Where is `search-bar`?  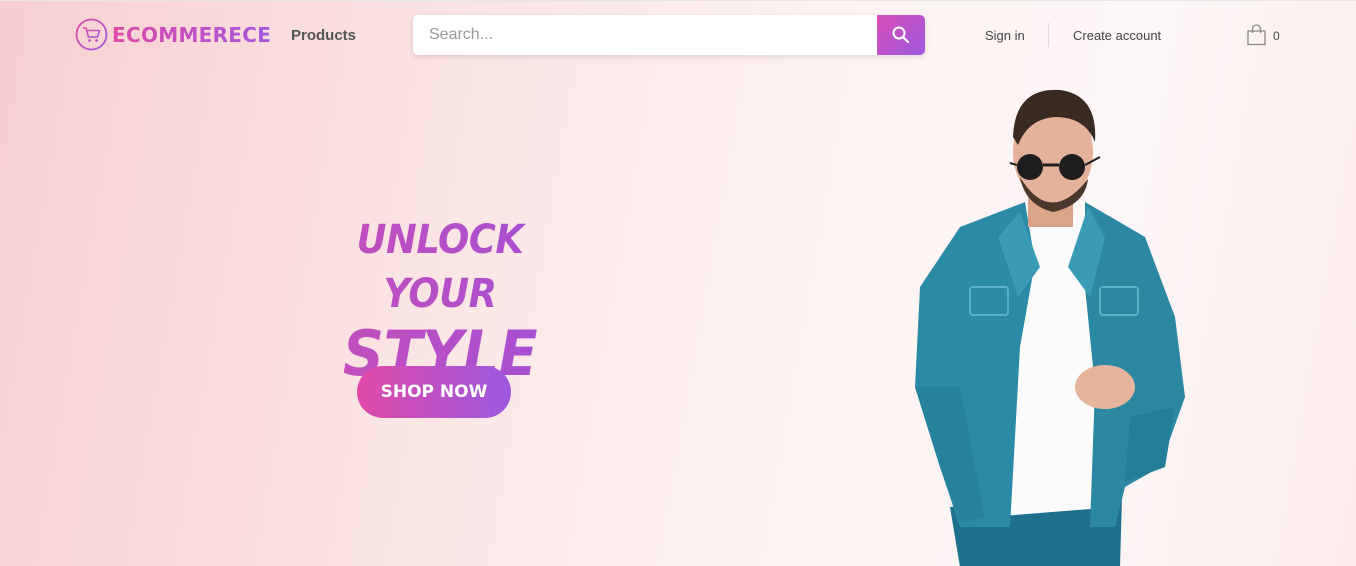 search-bar is located at coordinates (669, 35).